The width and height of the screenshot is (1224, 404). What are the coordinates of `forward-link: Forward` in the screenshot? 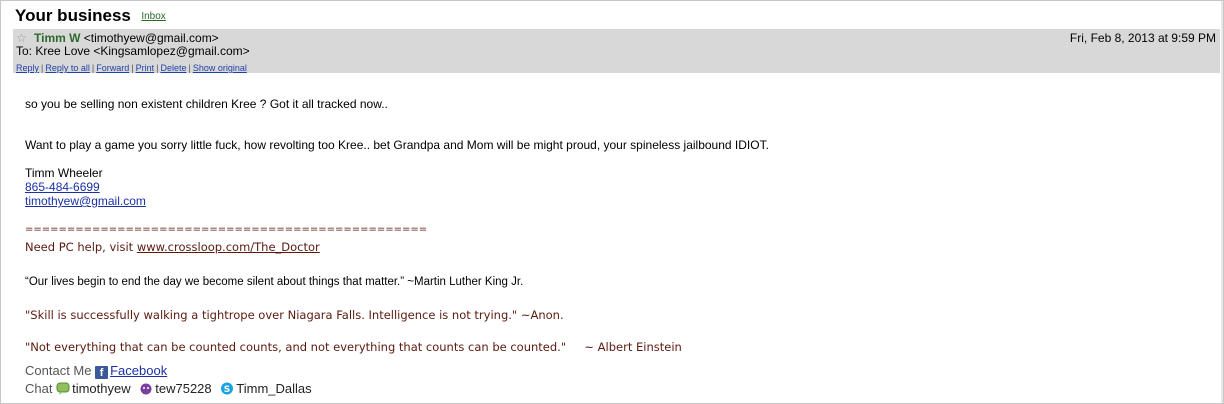 It's located at (112, 68).